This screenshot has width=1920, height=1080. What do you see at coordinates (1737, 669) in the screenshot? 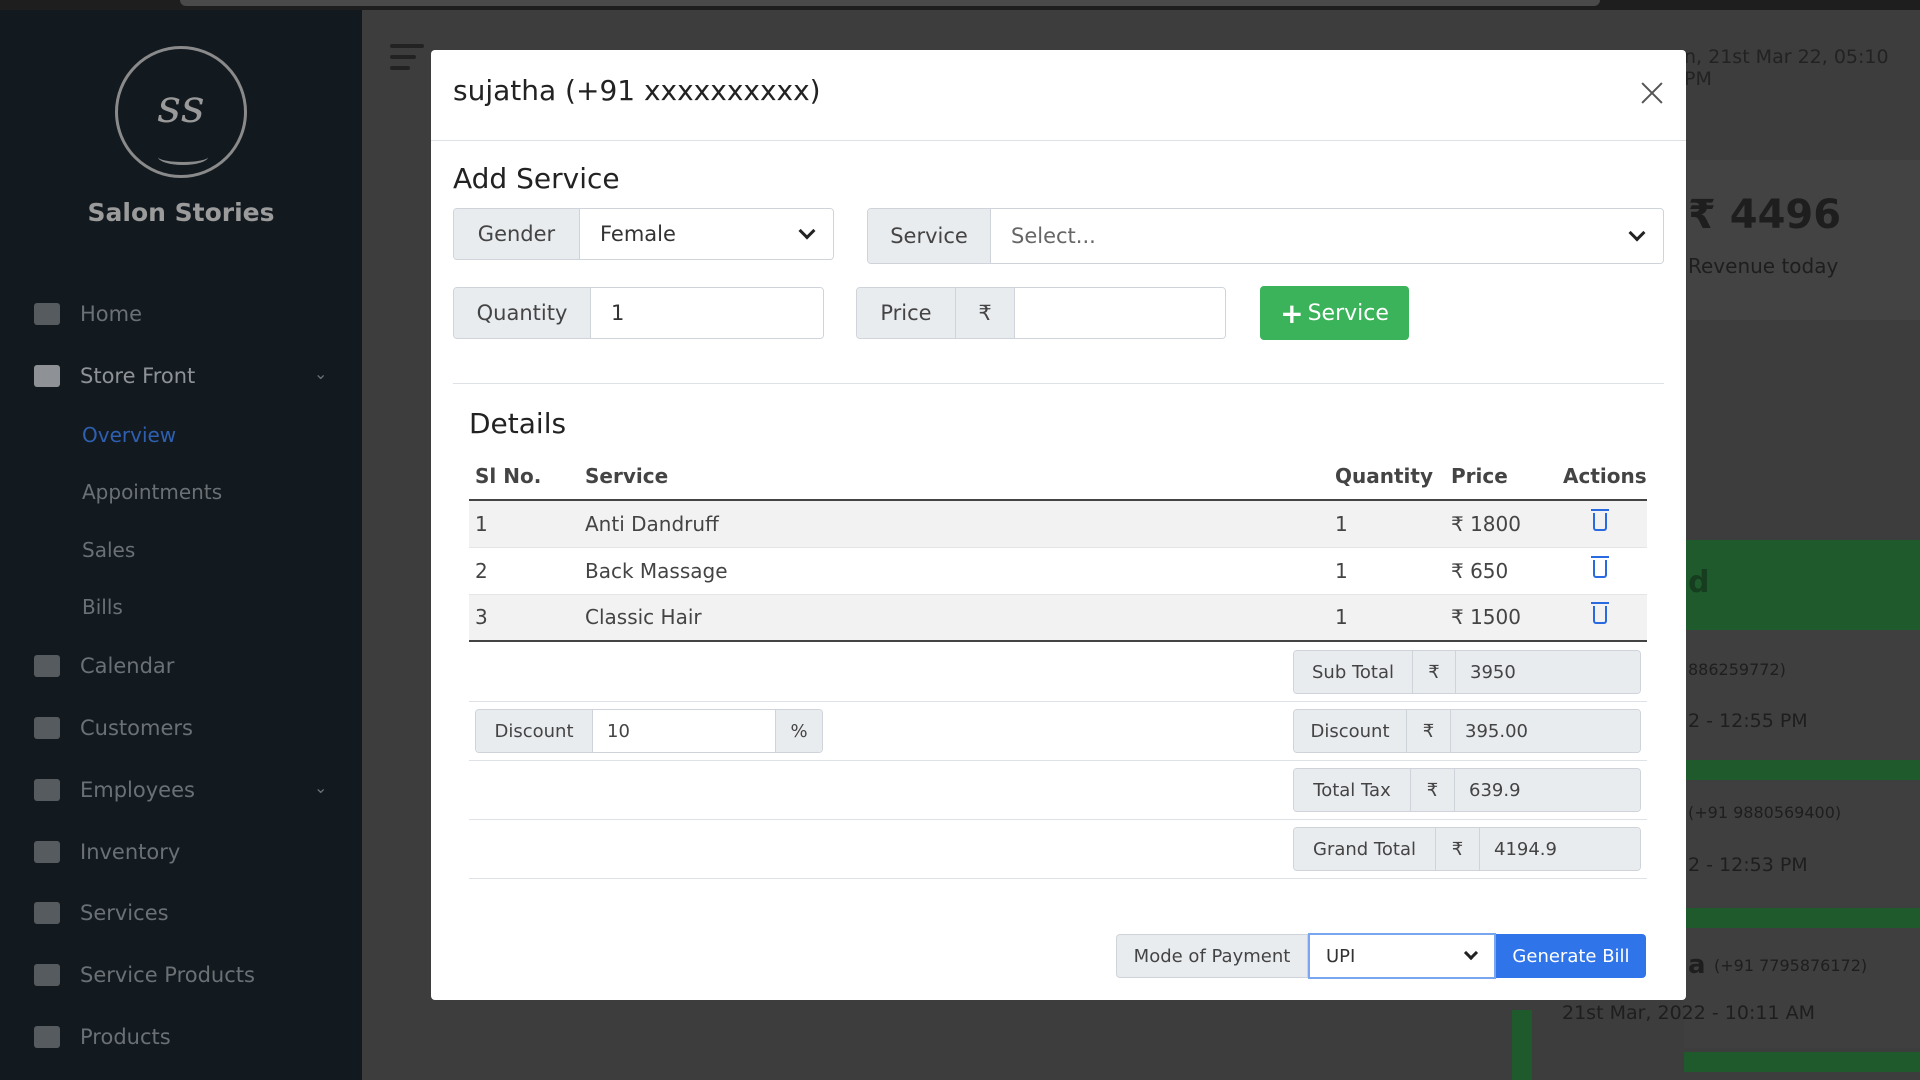
I see `appointment-phone: 886259772)` at bounding box center [1737, 669].